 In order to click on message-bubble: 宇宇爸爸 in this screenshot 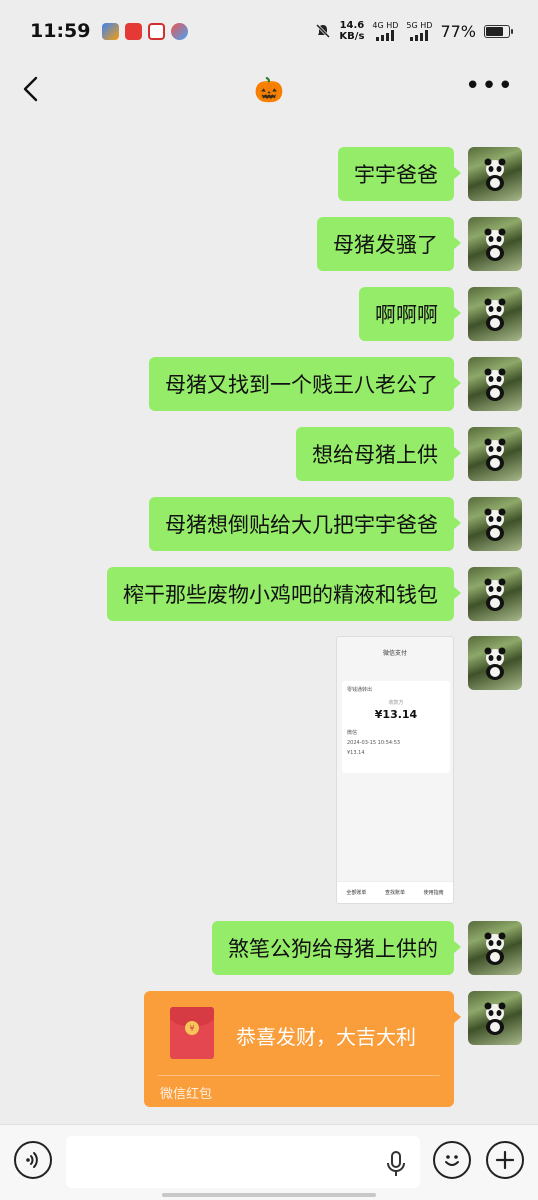, I will do `click(399, 174)`.